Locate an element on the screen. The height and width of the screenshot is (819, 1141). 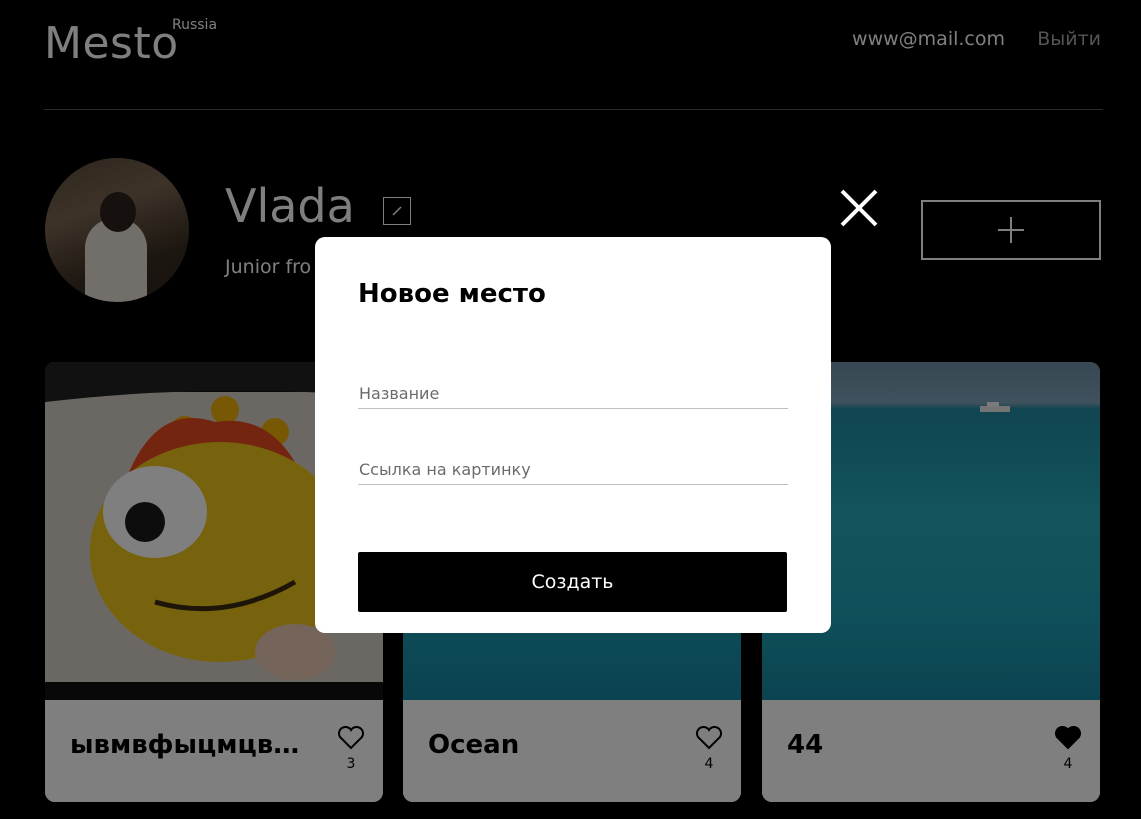
image-link-input is located at coordinates (573, 470).